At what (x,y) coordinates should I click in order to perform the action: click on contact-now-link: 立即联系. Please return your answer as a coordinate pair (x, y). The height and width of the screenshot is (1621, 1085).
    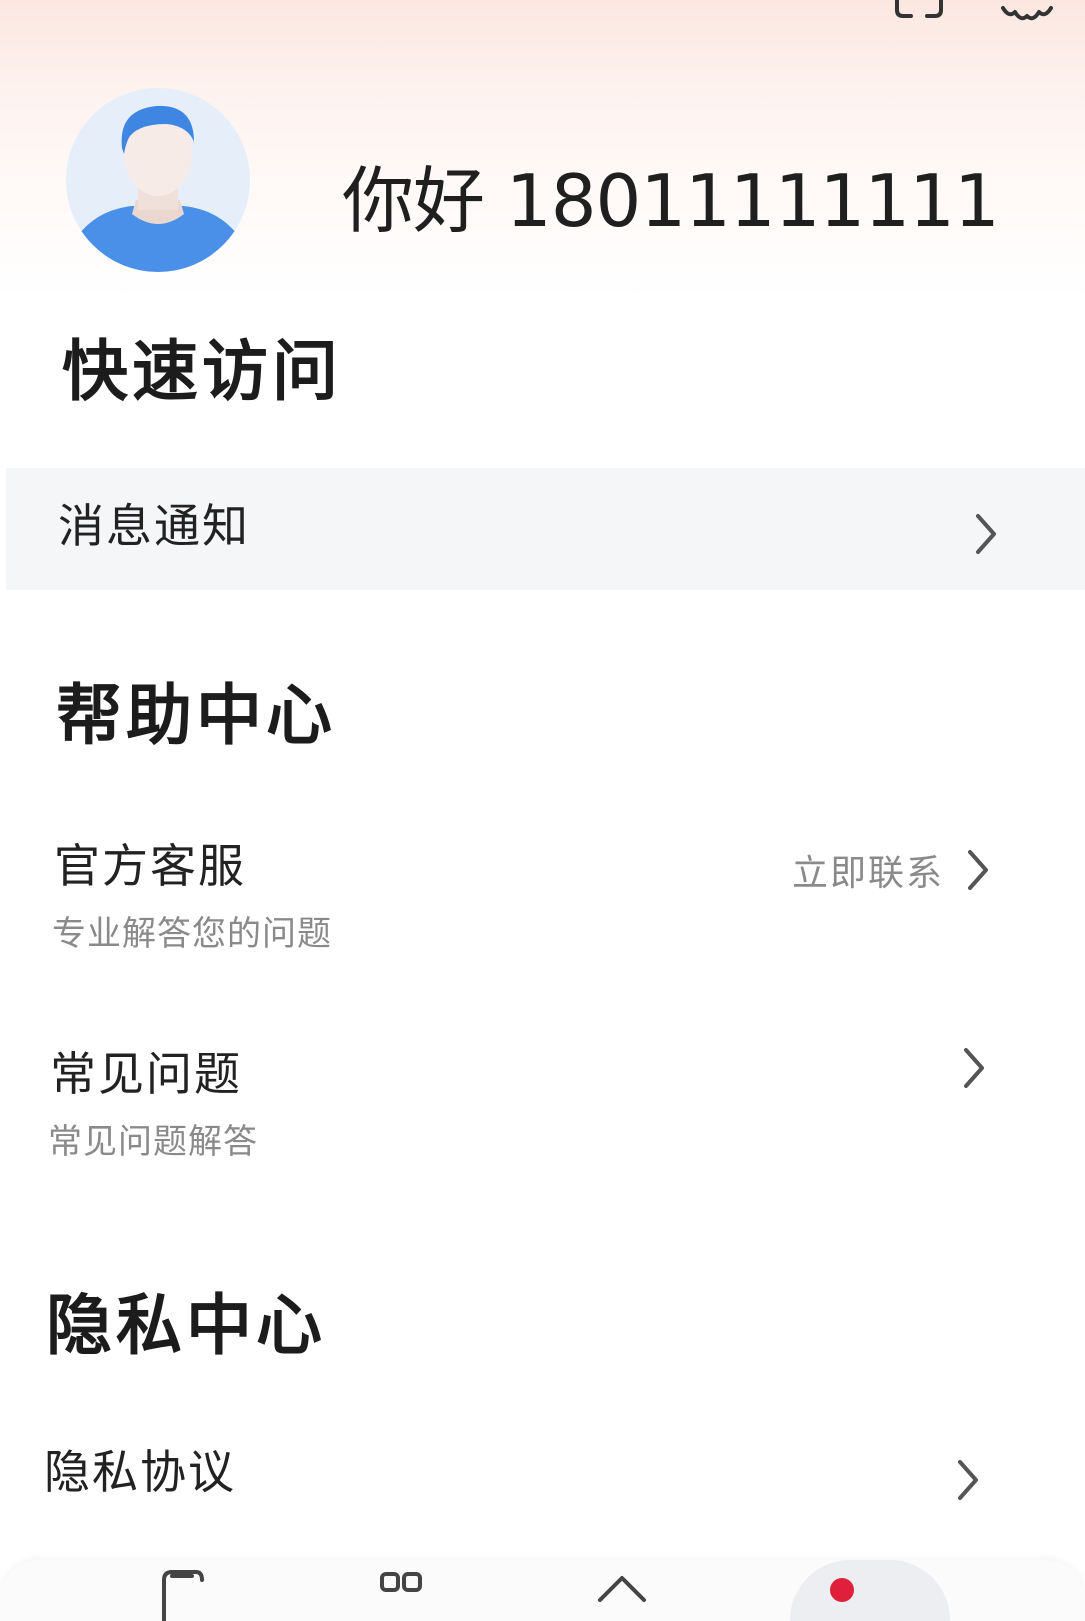
    Looking at the image, I should click on (868, 870).